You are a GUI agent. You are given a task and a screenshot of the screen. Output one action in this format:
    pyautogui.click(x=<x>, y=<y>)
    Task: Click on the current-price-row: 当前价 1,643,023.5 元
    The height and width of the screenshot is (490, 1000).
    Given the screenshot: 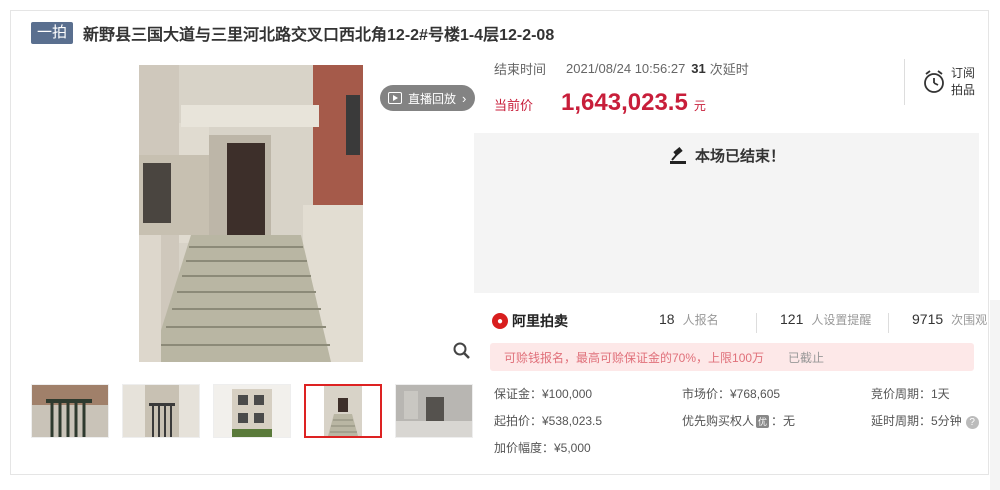 What is the action you would take?
    pyautogui.click(x=600, y=103)
    